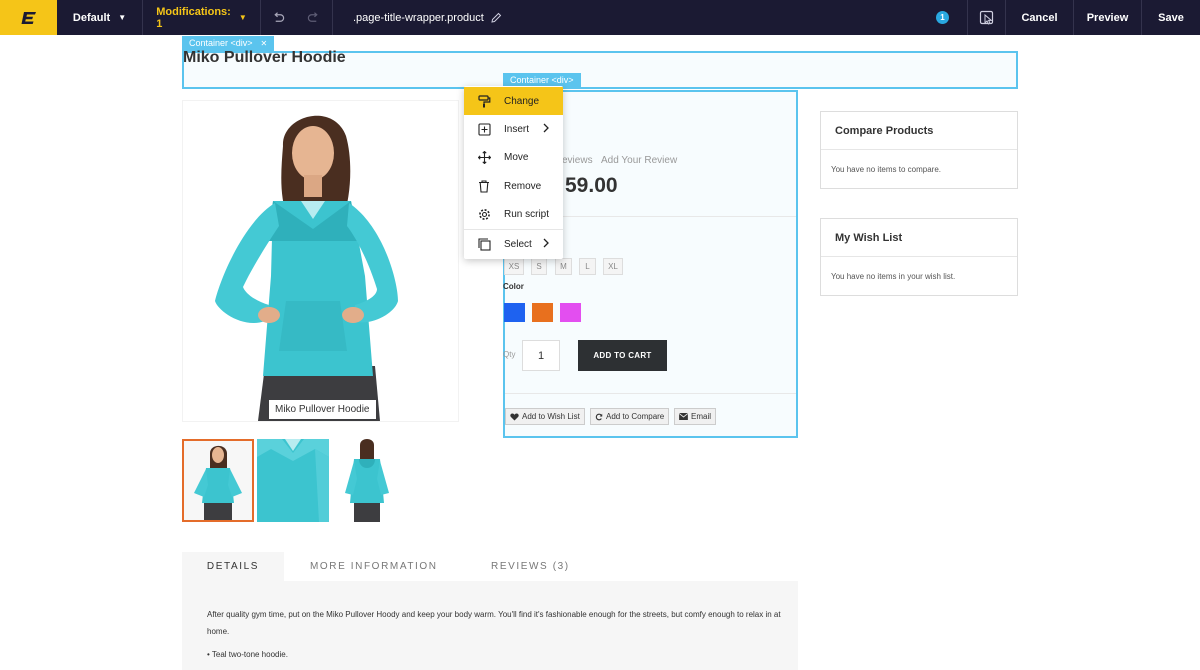 This screenshot has width=1200, height=670. I want to click on modifications-dropdown: Modifications: 1 ▼, so click(202, 17).